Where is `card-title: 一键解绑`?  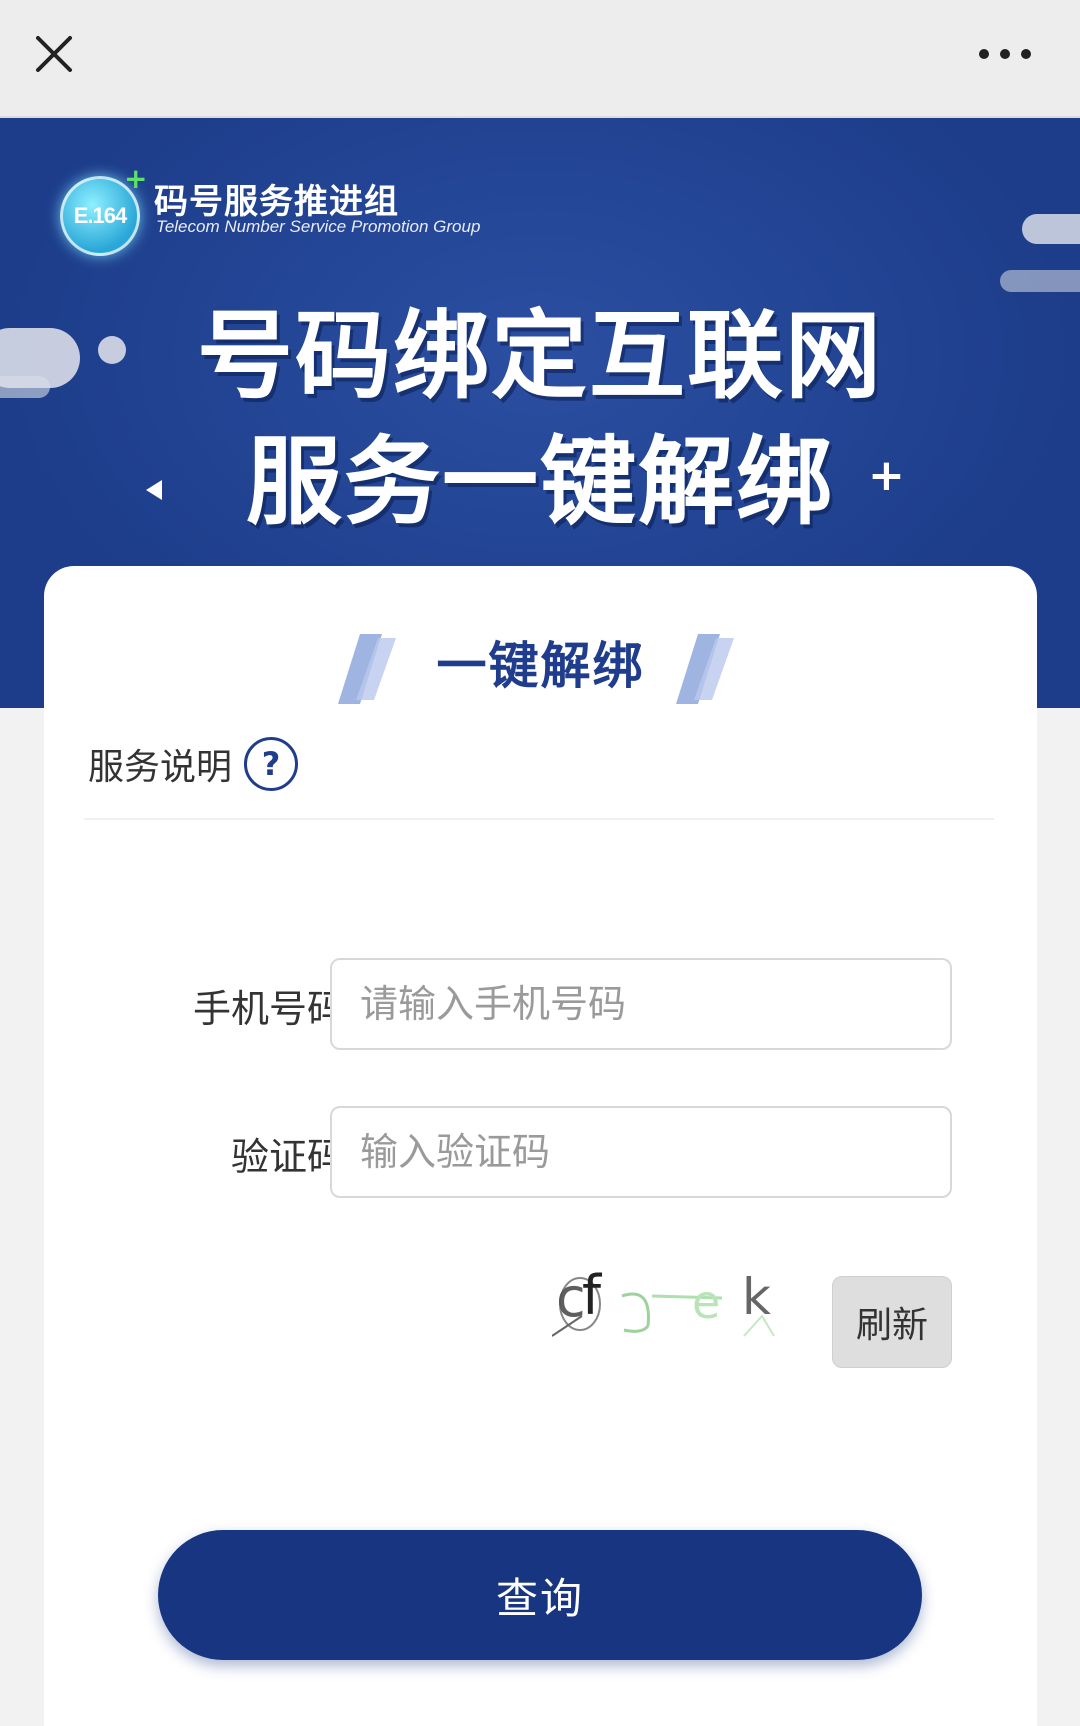 card-title: 一键解绑 is located at coordinates (540, 666).